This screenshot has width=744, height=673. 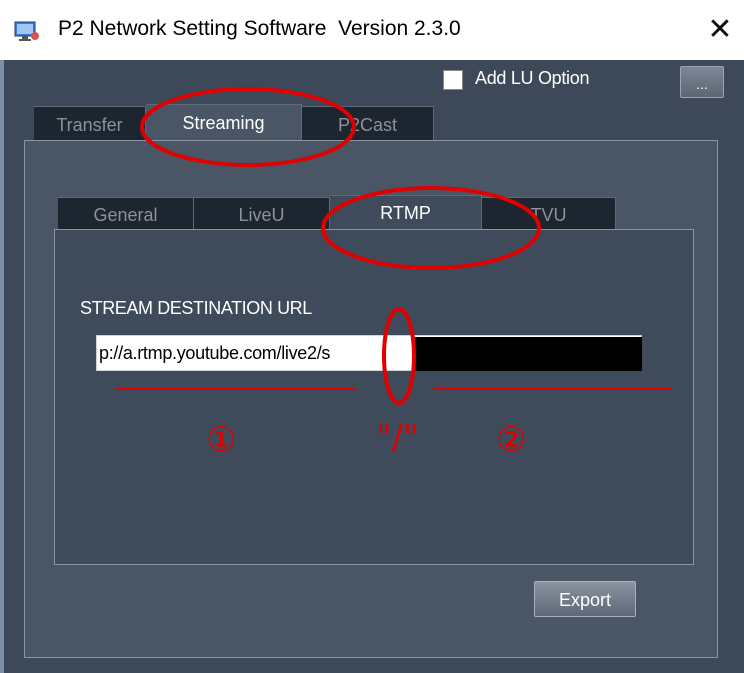 I want to click on annotation-part2: ②, so click(x=511, y=440).